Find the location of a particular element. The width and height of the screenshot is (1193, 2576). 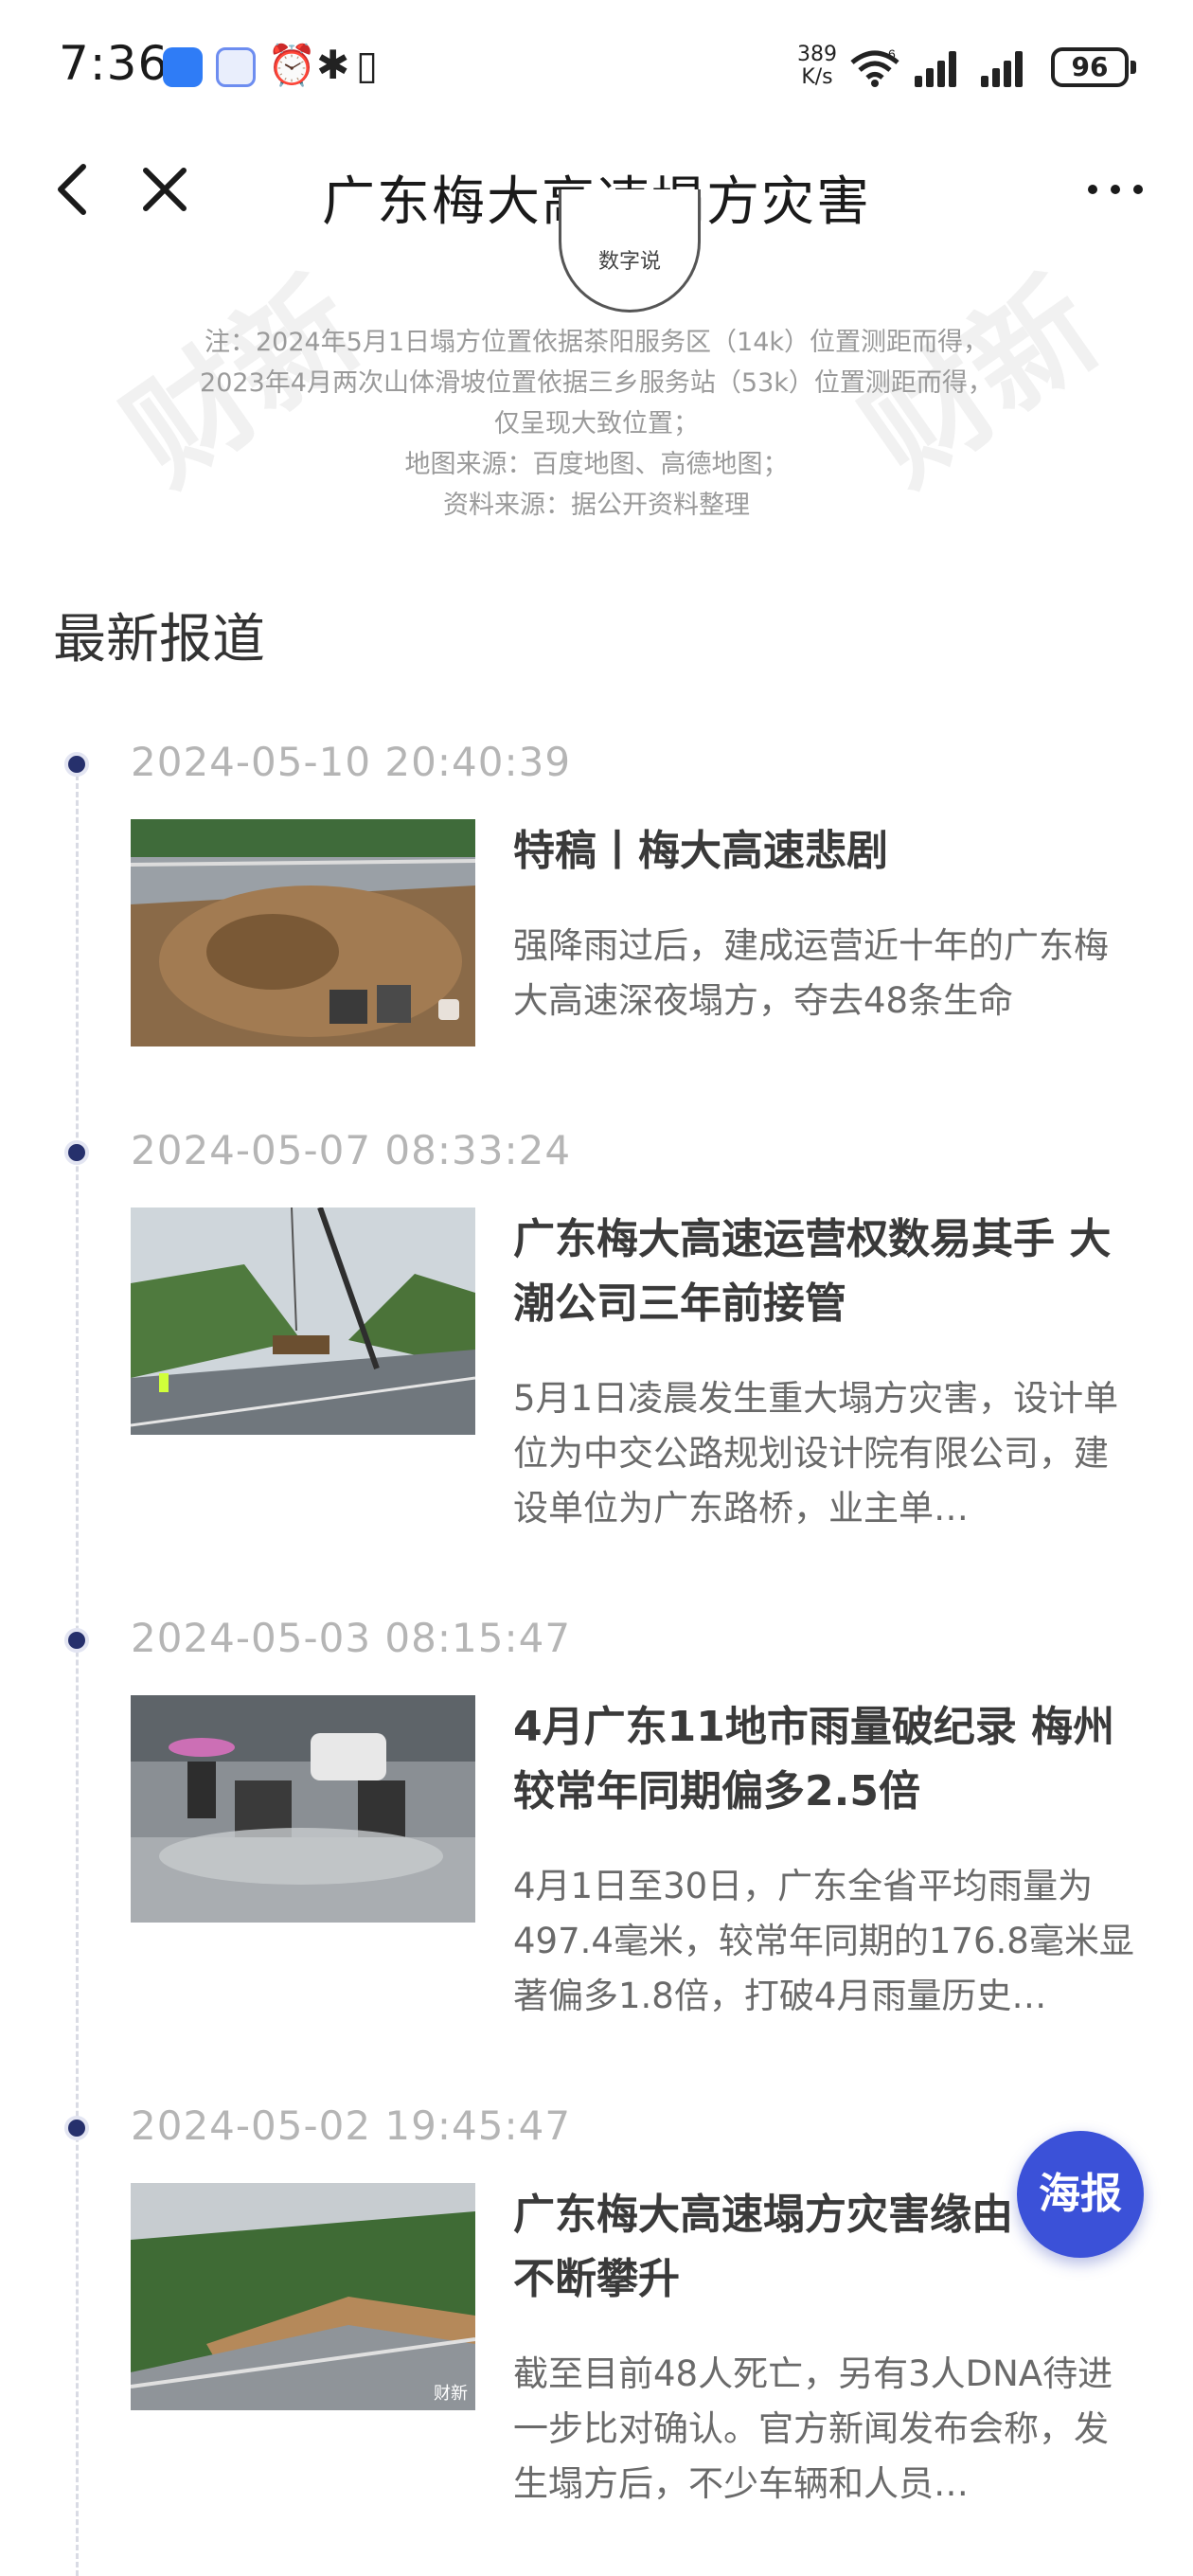

article-thumbnail: 财新 is located at coordinates (303, 2296).